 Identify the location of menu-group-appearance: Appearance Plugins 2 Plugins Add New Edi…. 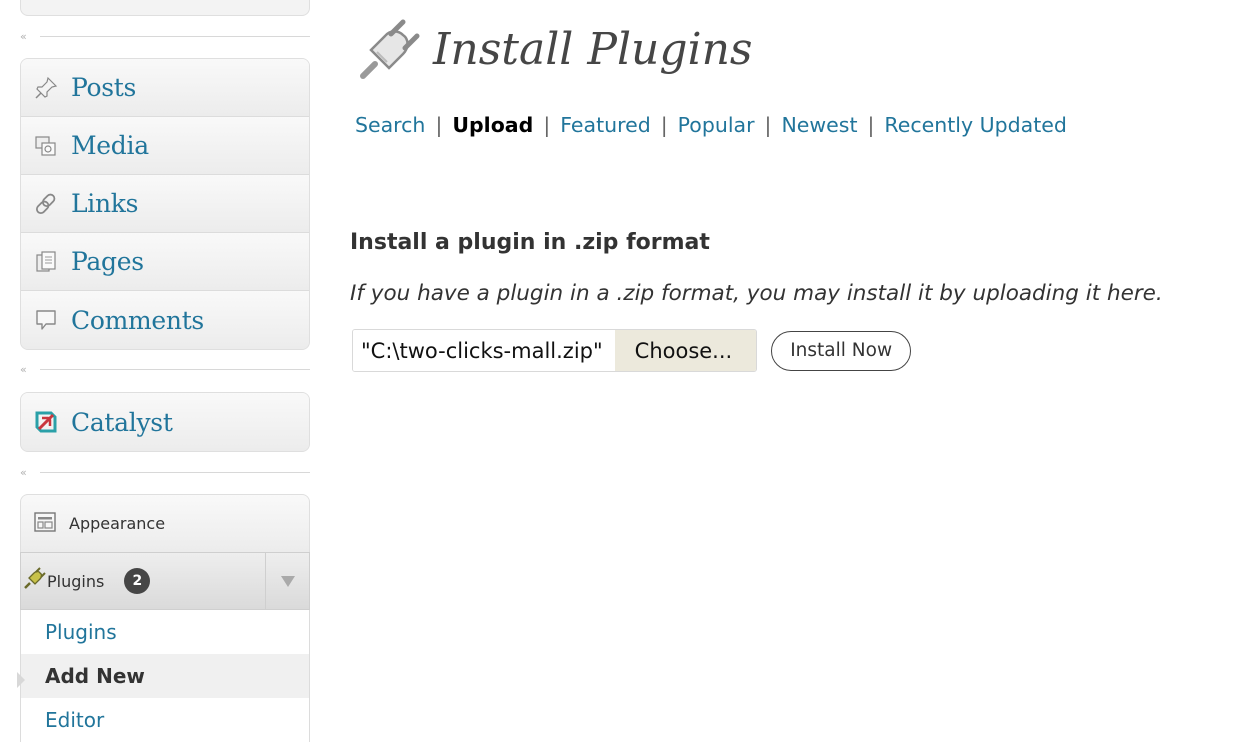
(163, 618).